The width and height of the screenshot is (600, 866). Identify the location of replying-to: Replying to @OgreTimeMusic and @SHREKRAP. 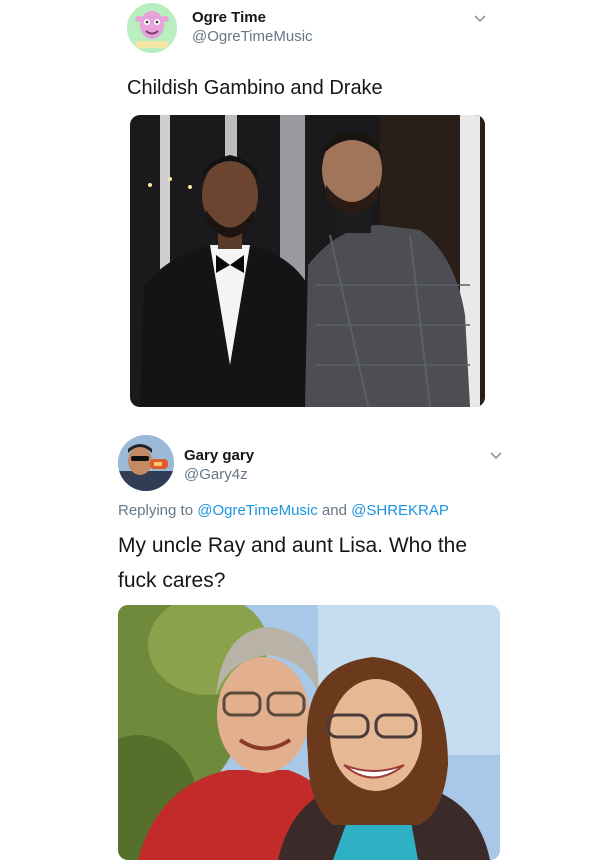
(283, 510).